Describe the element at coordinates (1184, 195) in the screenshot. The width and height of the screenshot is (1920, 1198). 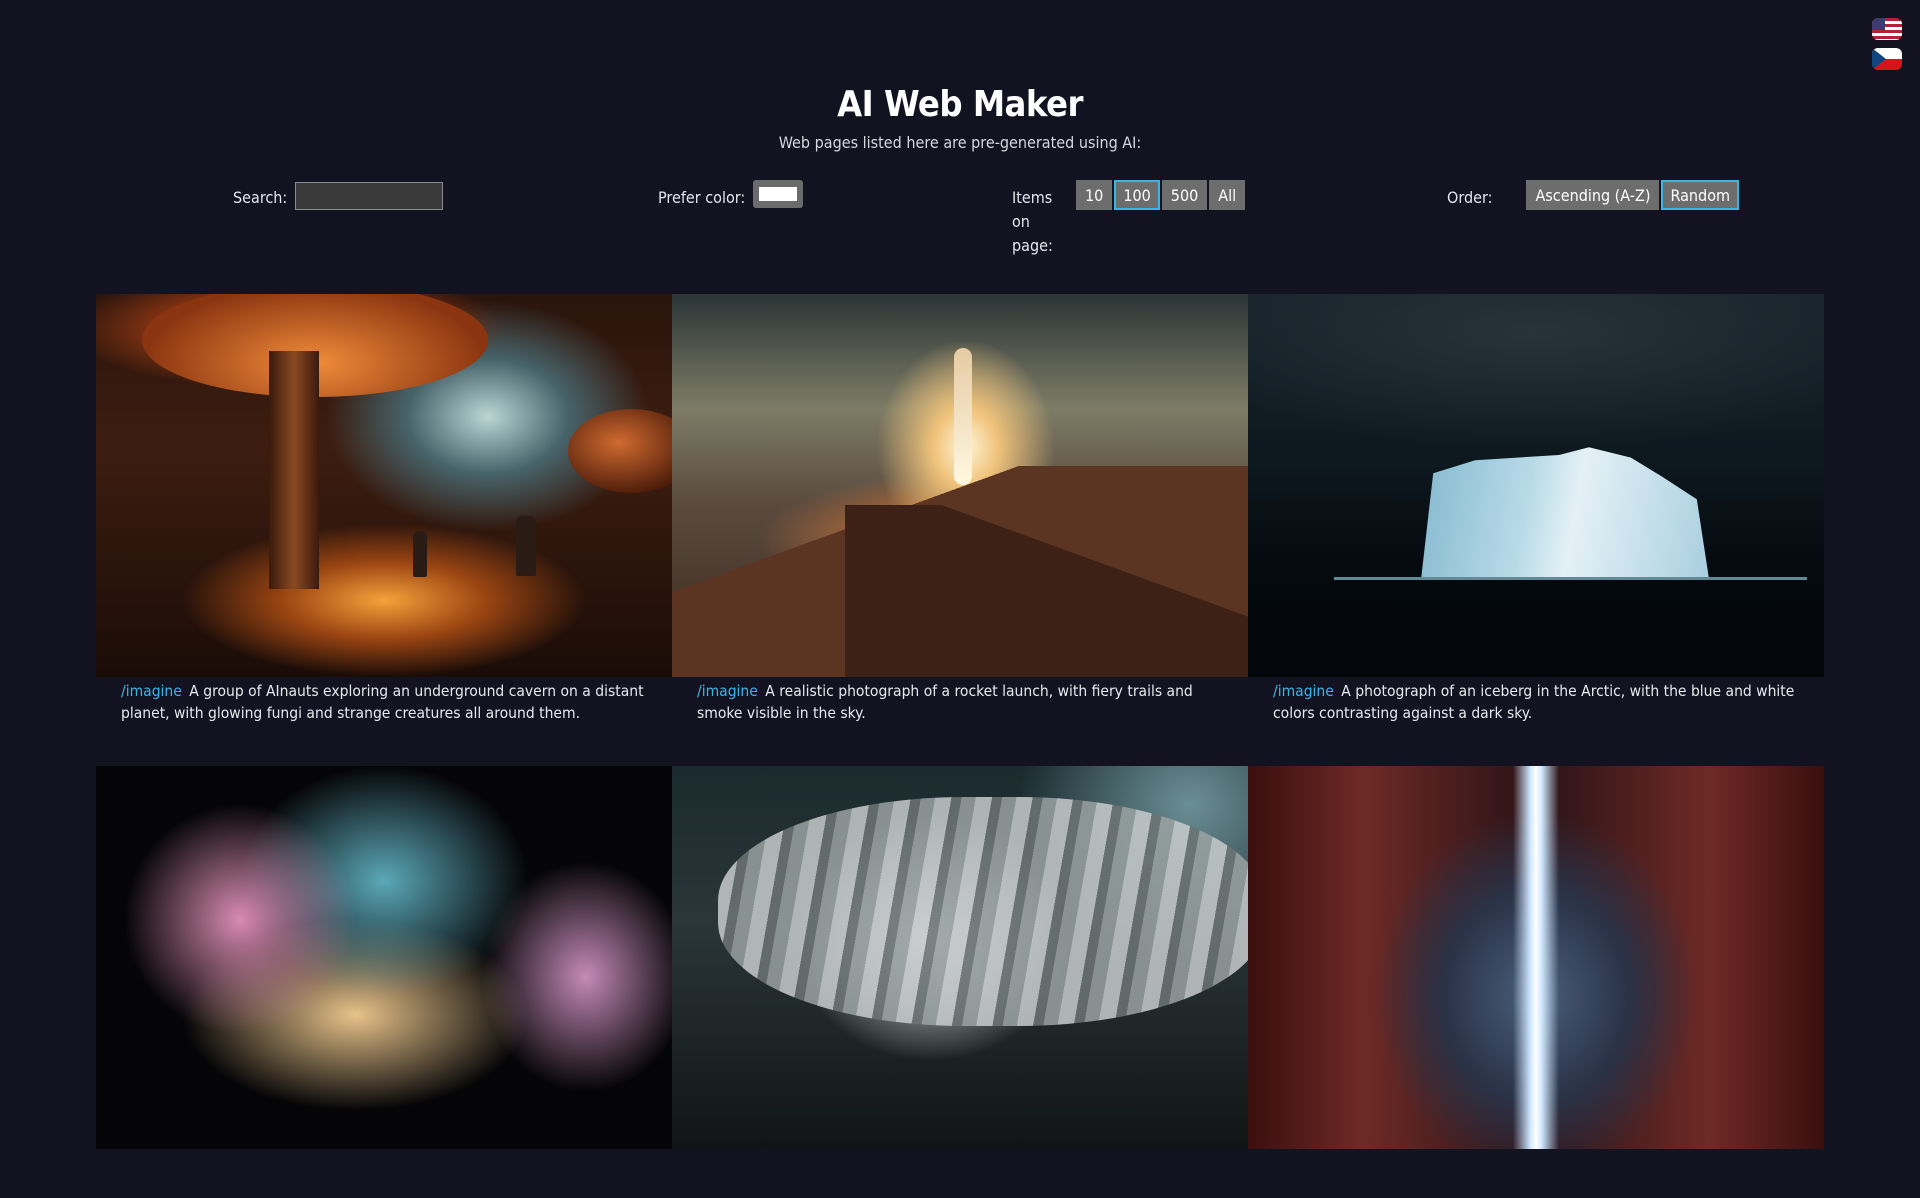
I see `items-500-button: 500` at that location.